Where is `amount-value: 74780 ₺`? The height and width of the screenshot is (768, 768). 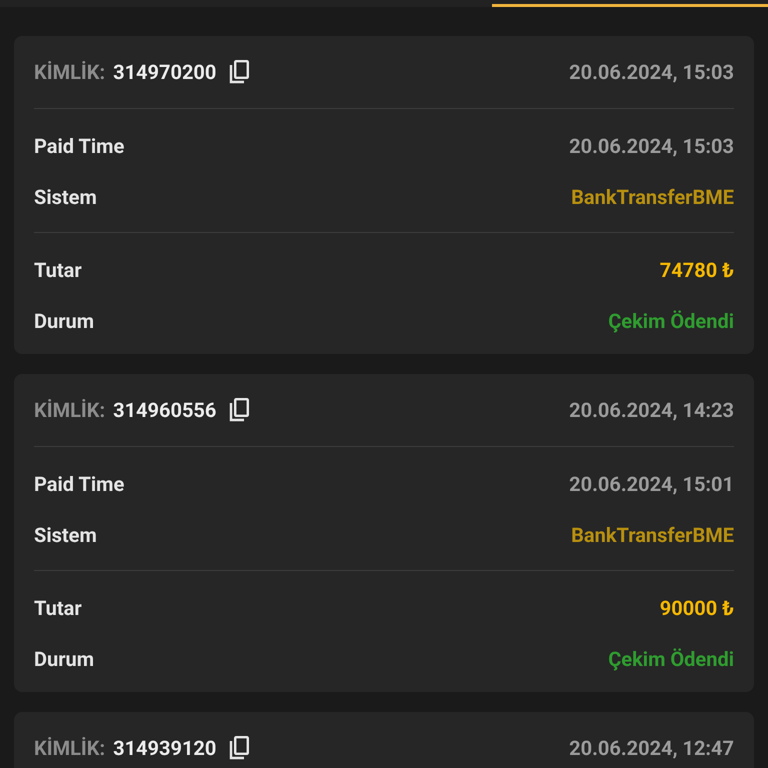
amount-value: 74780 ₺ is located at coordinates (697, 270).